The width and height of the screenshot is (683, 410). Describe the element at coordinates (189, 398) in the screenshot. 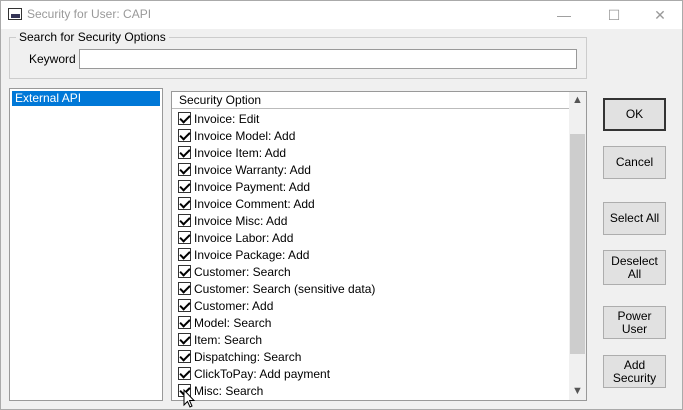

I see `mouse-pointer-icon` at that location.